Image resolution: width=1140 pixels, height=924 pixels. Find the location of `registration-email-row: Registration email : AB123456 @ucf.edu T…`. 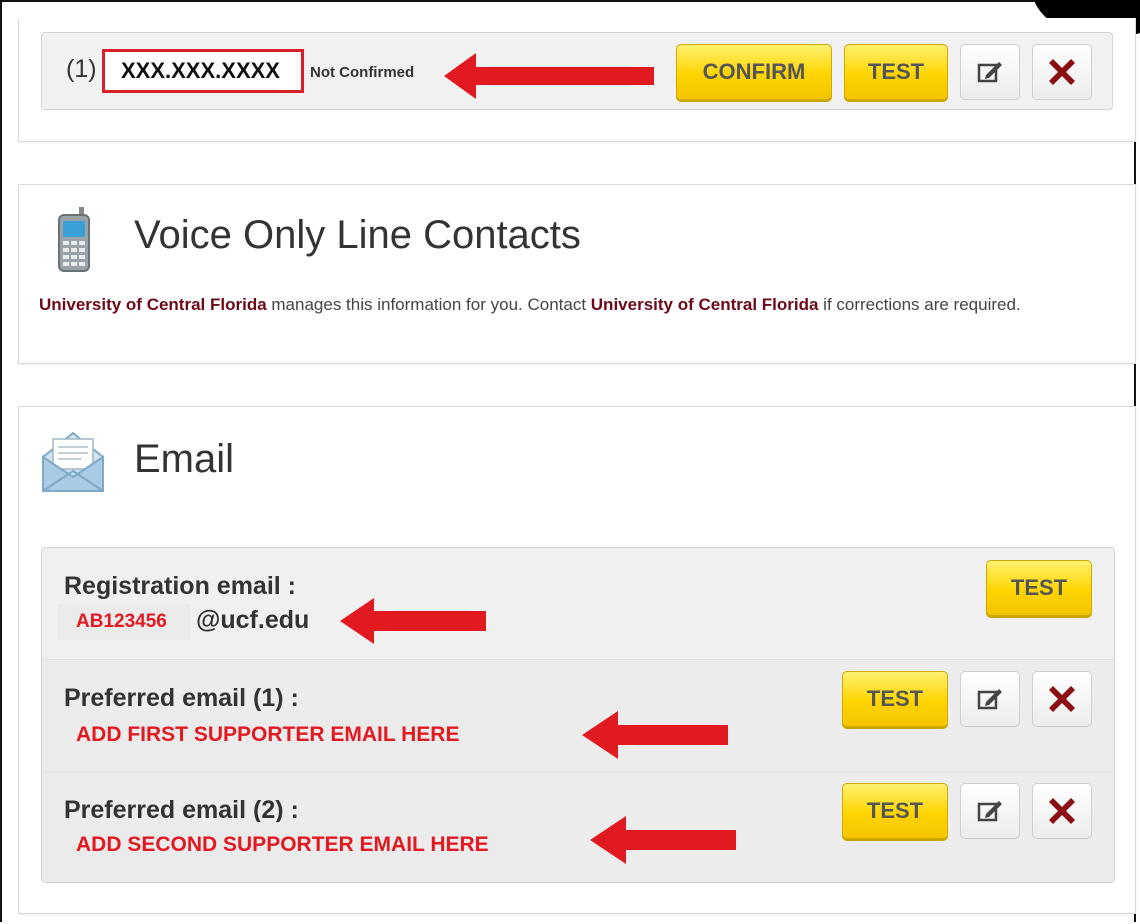

registration-email-row: Registration email : AB123456 @ucf.edu T… is located at coordinates (578, 604).